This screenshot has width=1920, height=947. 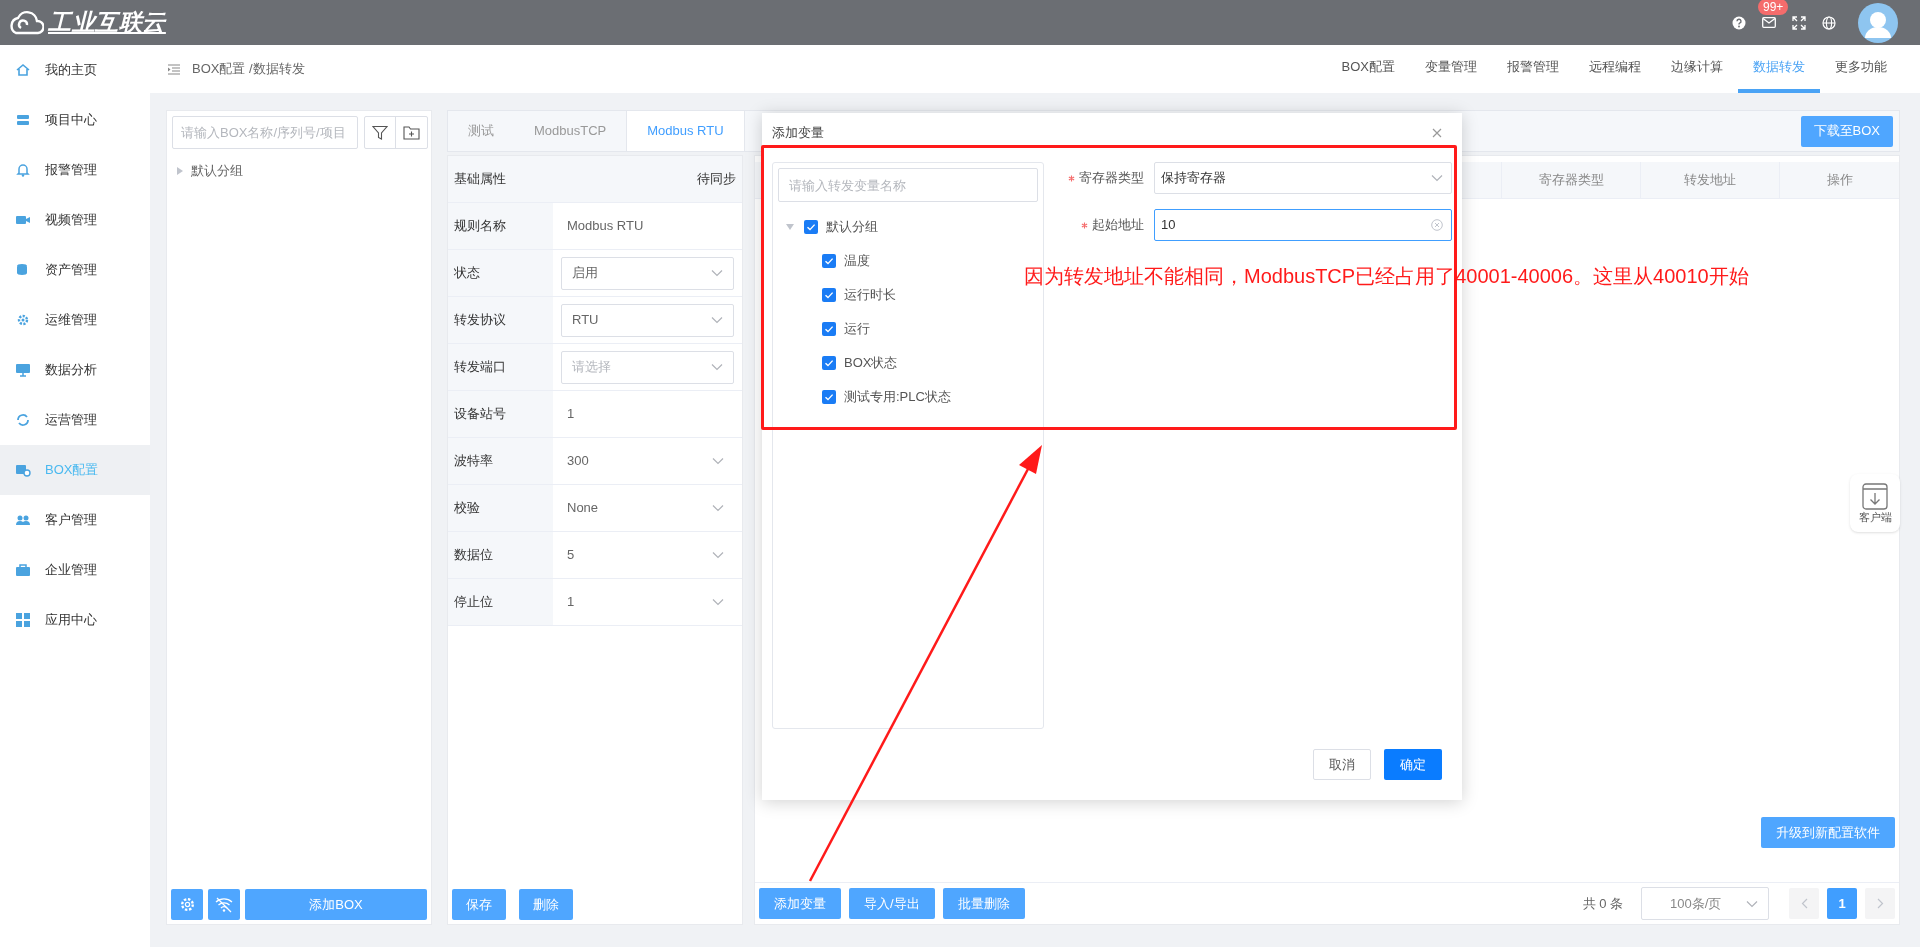 What do you see at coordinates (26, 22) in the screenshot?
I see `cloud-logo-icon` at bounding box center [26, 22].